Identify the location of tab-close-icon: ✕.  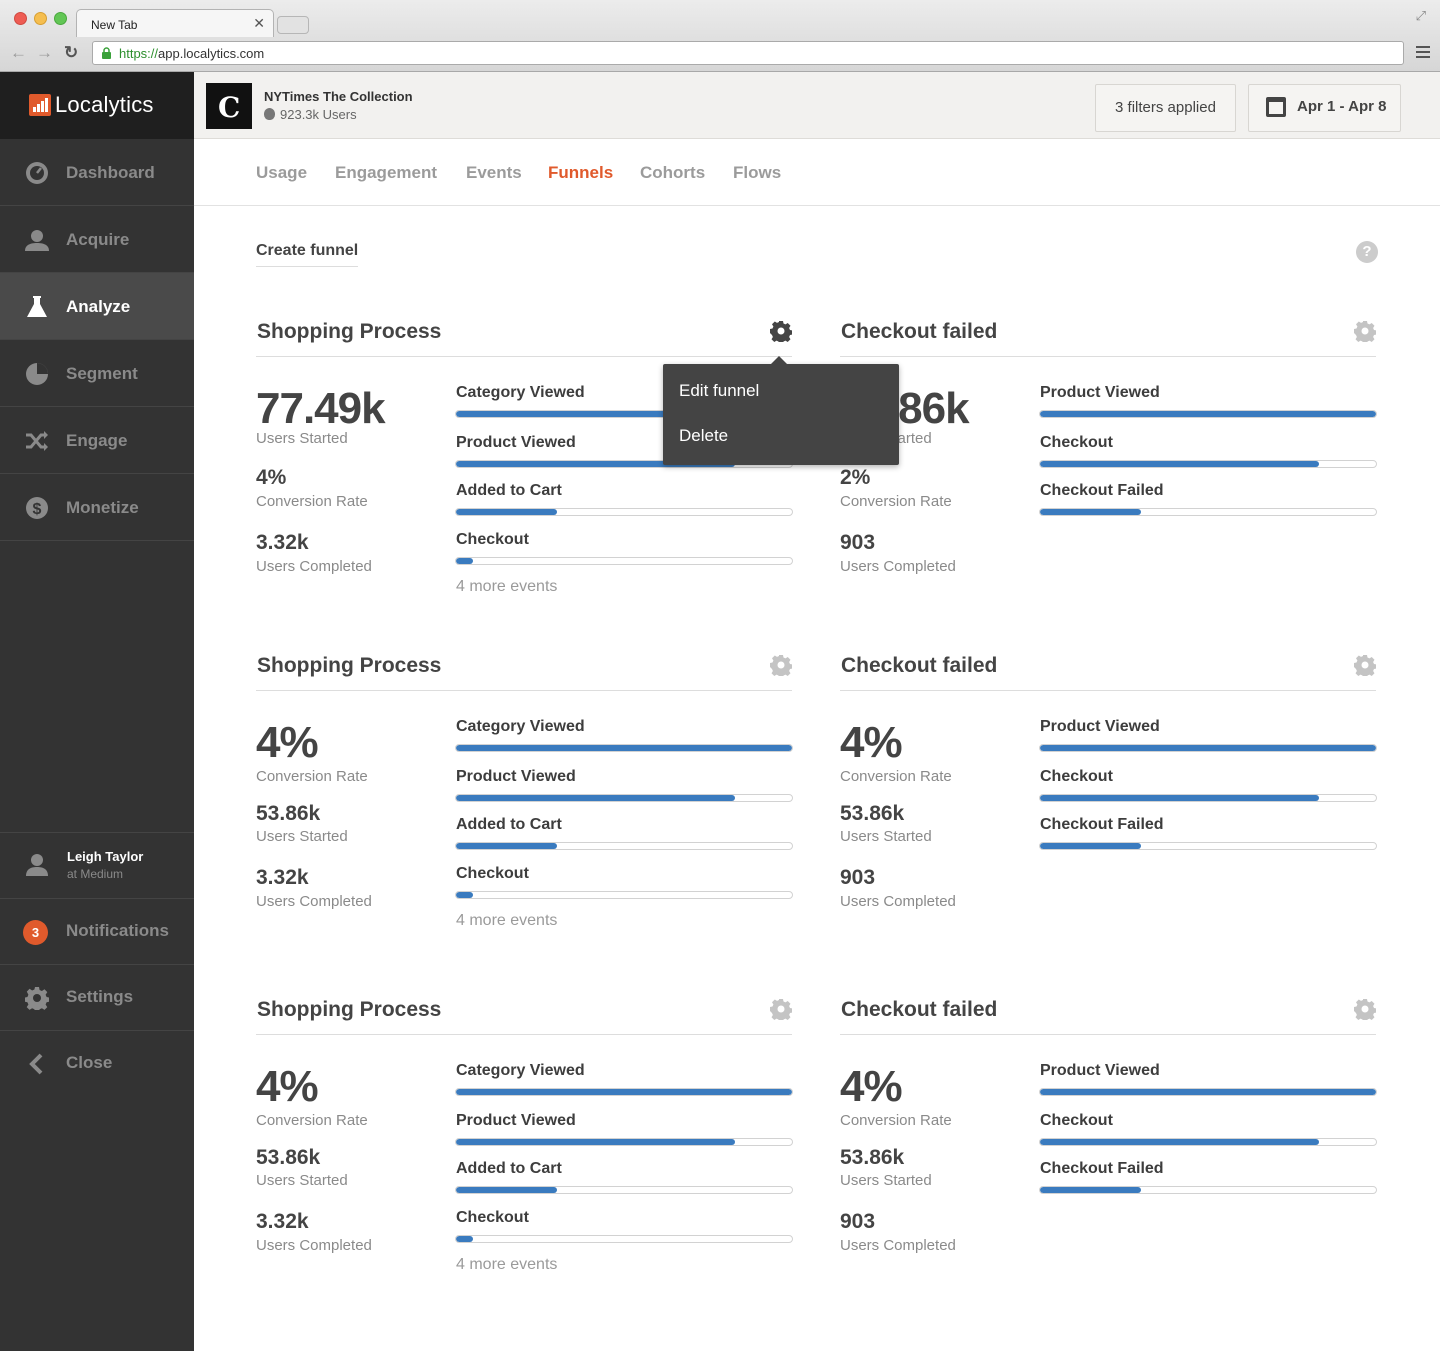
(259, 23).